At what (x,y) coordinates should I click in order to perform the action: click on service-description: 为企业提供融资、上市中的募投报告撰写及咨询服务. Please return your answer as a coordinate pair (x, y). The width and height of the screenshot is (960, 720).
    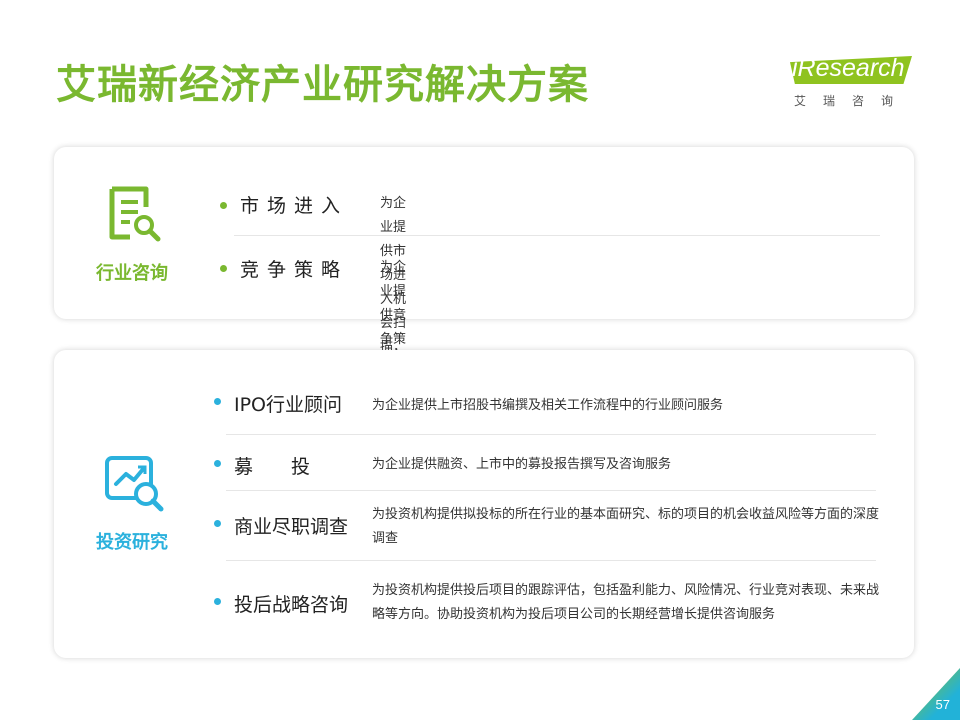
    Looking at the image, I should click on (522, 464).